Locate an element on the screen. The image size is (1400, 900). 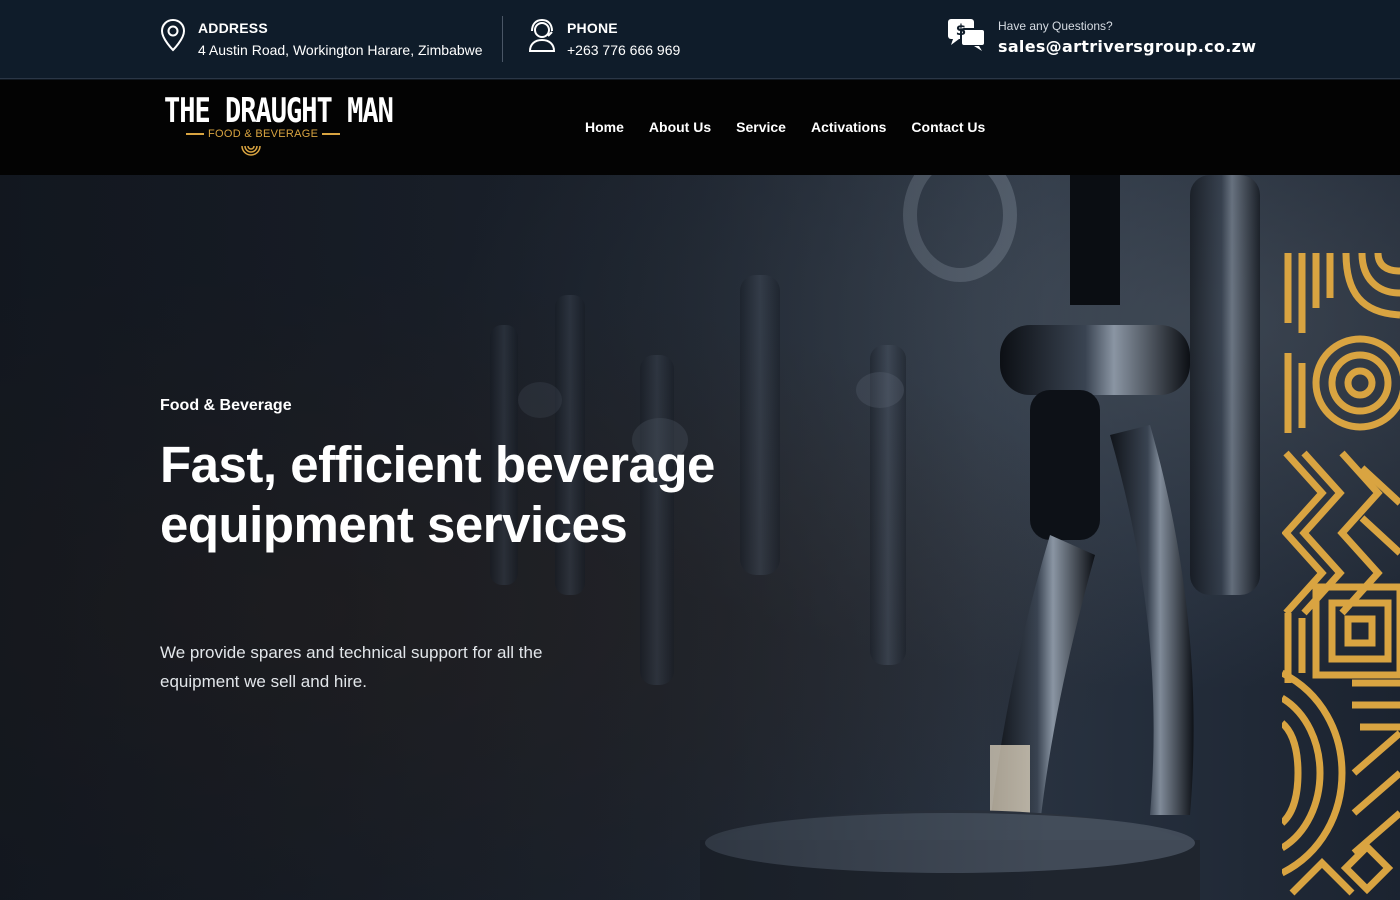
email-link: sales@artriversgroup.co.zw is located at coordinates (1127, 47).